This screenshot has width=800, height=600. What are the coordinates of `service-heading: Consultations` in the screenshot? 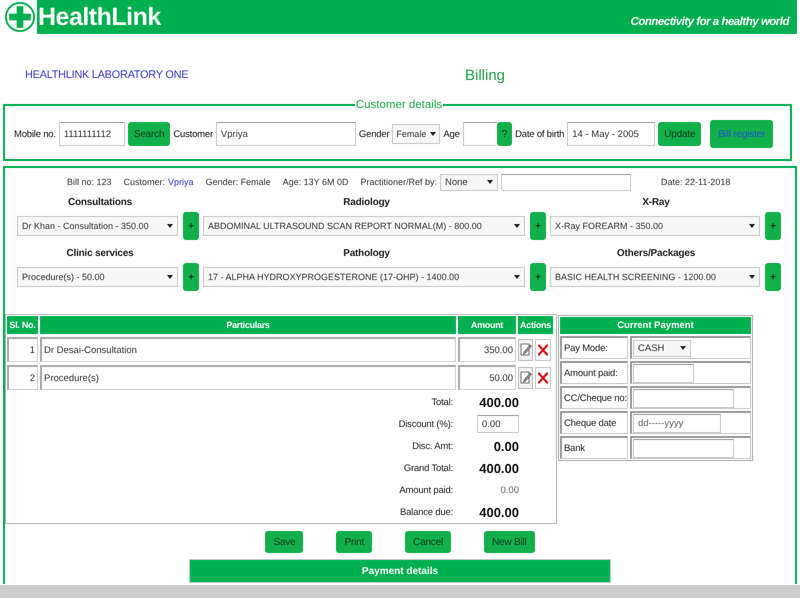 It's located at (100, 203).